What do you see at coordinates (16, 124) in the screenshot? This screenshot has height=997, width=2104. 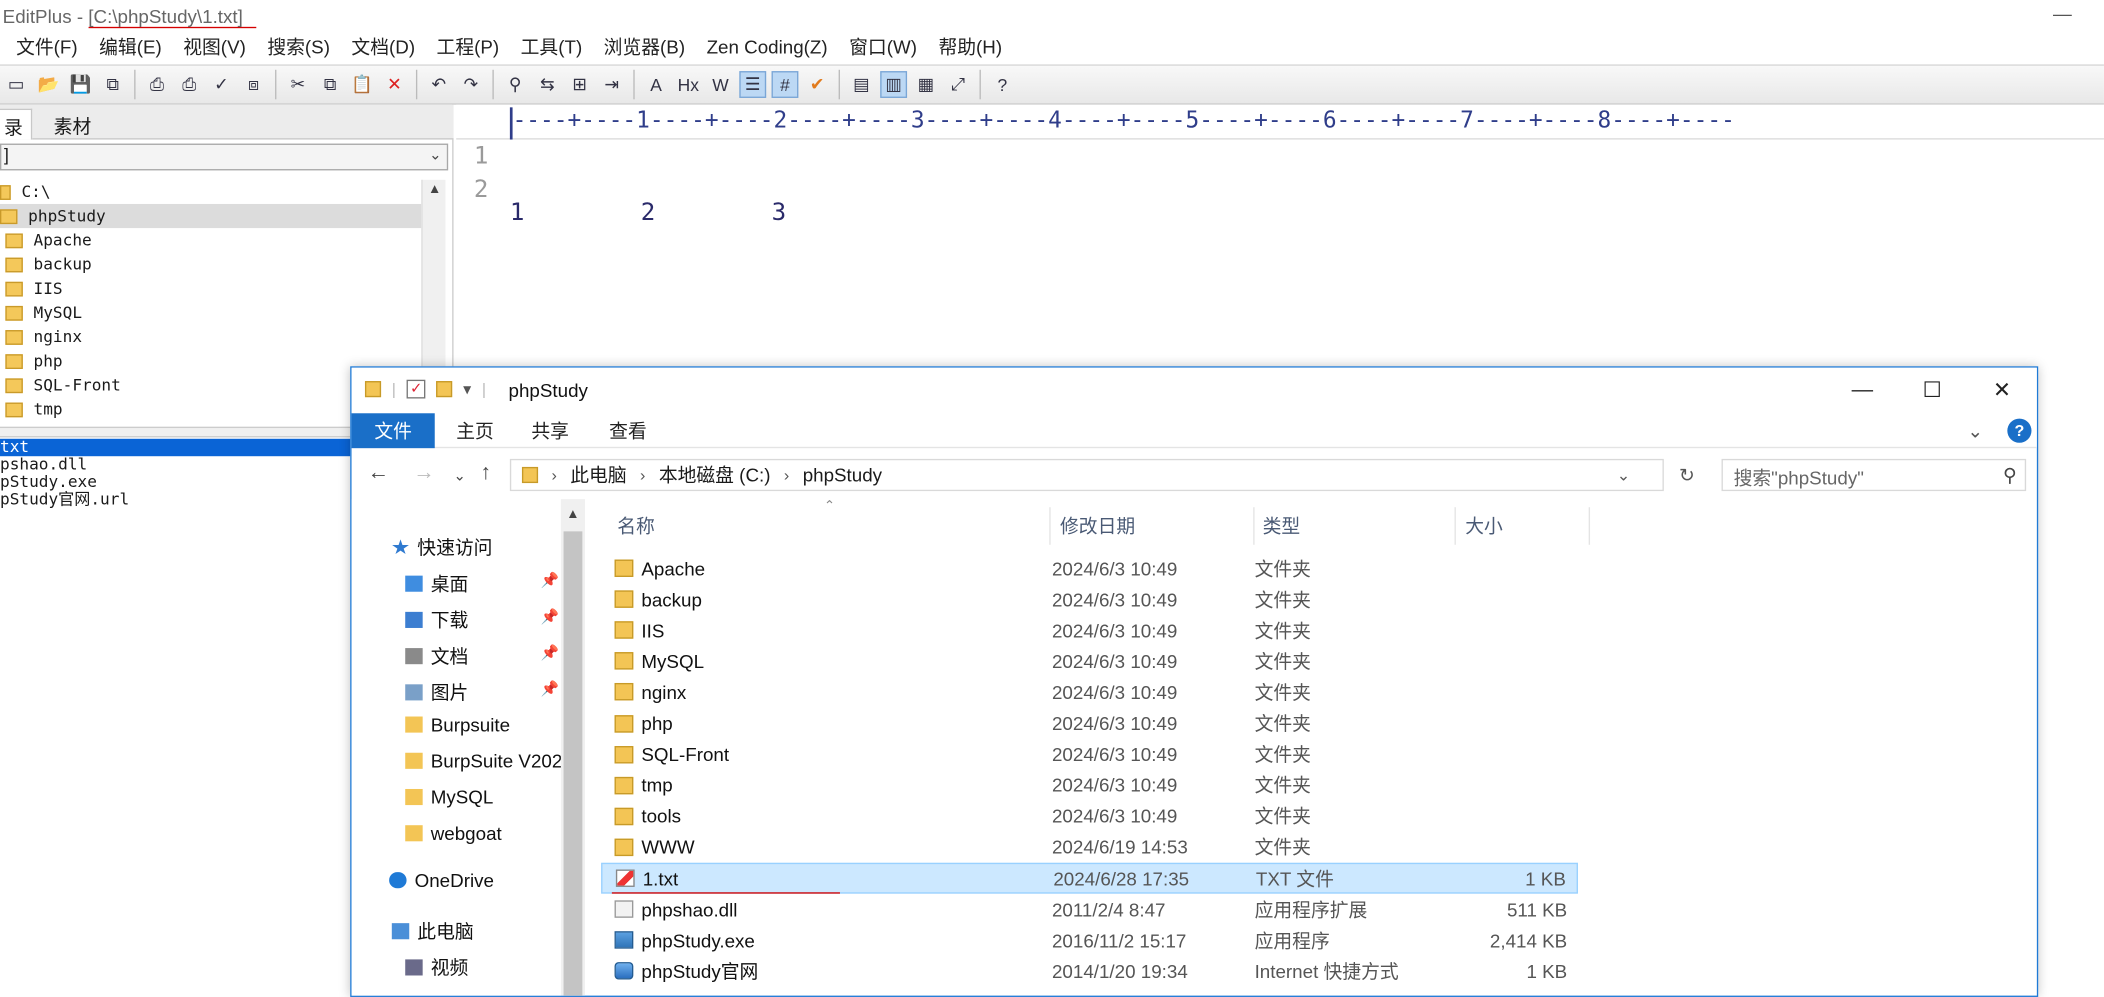 I see `tab-directory: 录` at bounding box center [16, 124].